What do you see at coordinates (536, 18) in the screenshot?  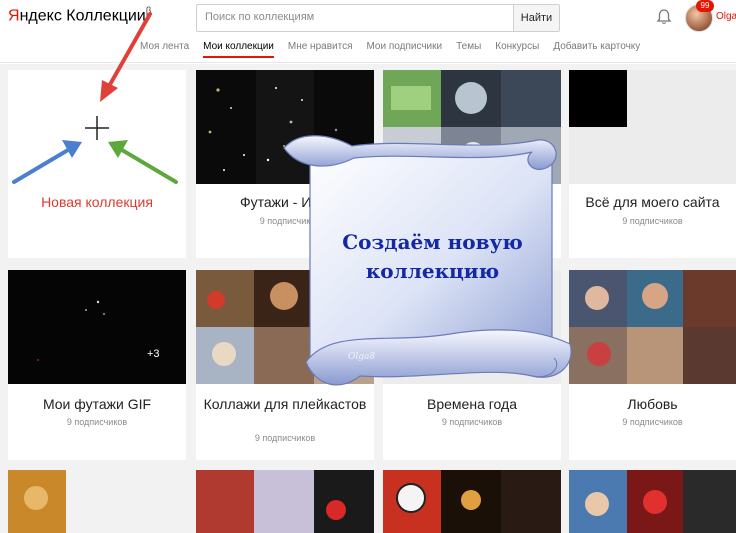 I see `search-button: Найти` at bounding box center [536, 18].